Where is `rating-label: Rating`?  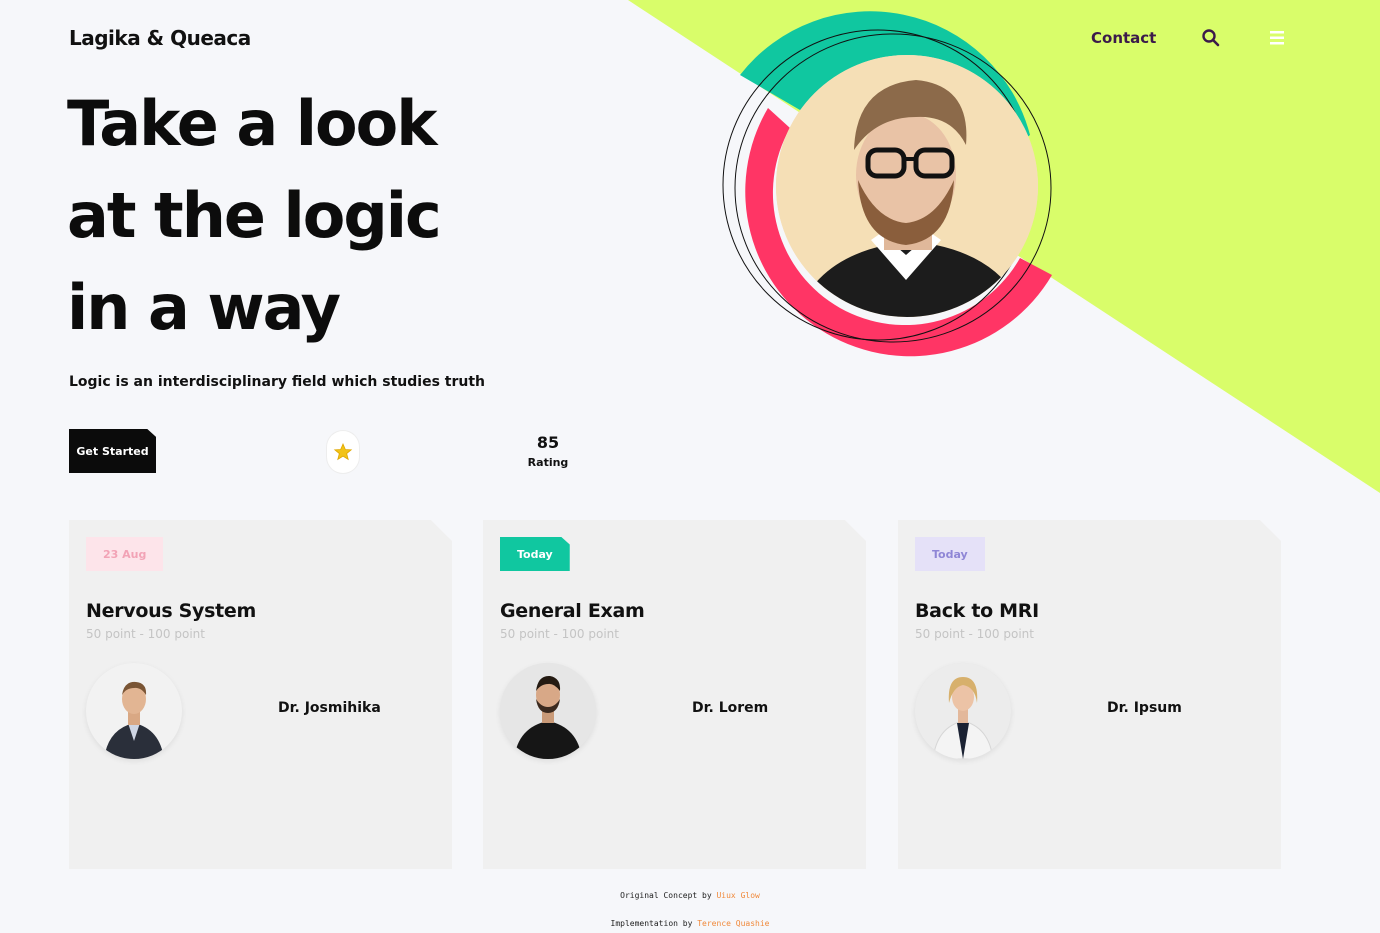 rating-label: Rating is located at coordinates (548, 462).